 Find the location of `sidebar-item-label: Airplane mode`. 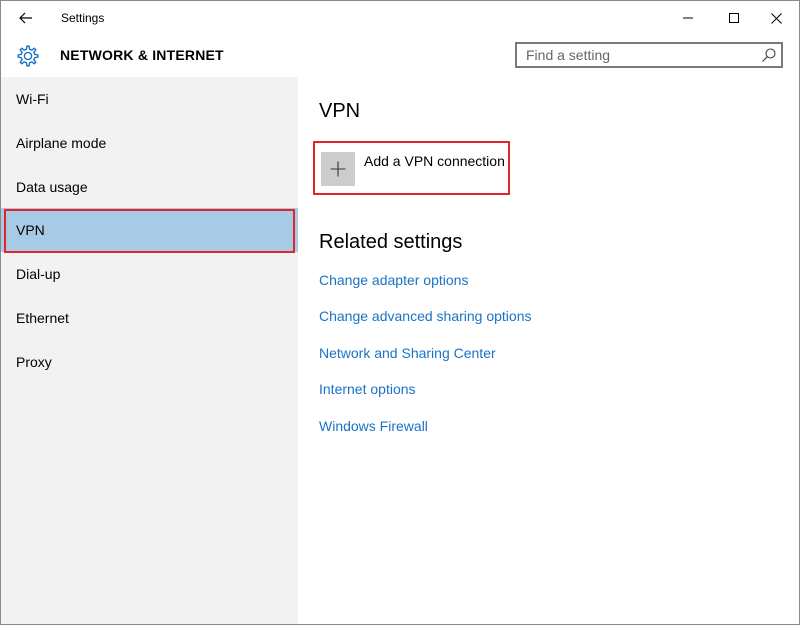

sidebar-item-label: Airplane mode is located at coordinates (61, 143).